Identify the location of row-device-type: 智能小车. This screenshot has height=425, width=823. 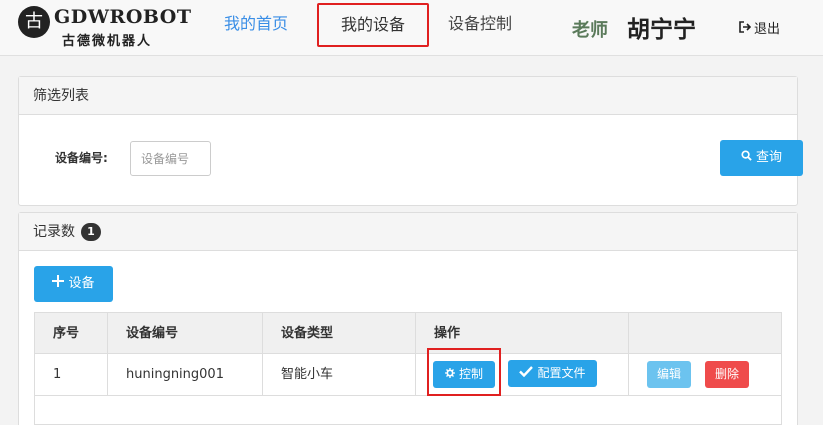
(339, 374).